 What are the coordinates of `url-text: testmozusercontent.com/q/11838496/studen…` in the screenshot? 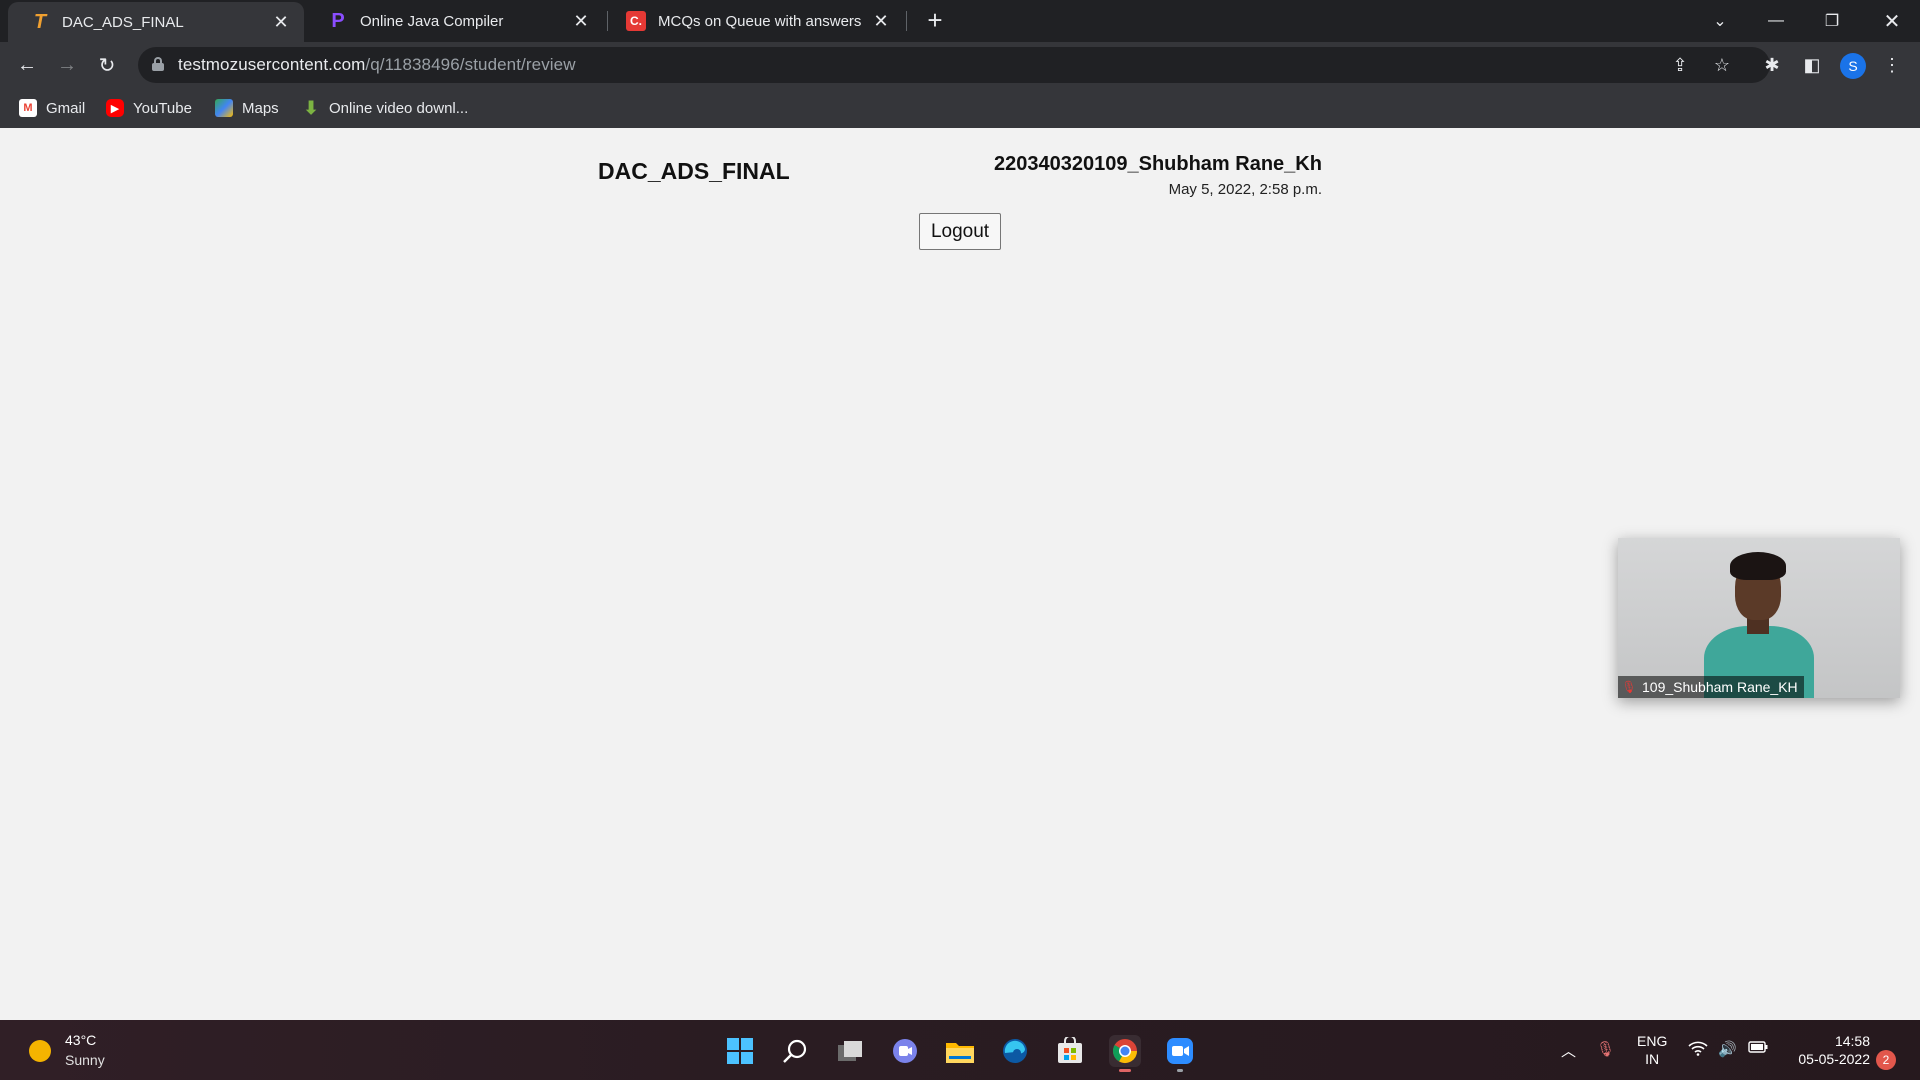 It's located at (377, 65).